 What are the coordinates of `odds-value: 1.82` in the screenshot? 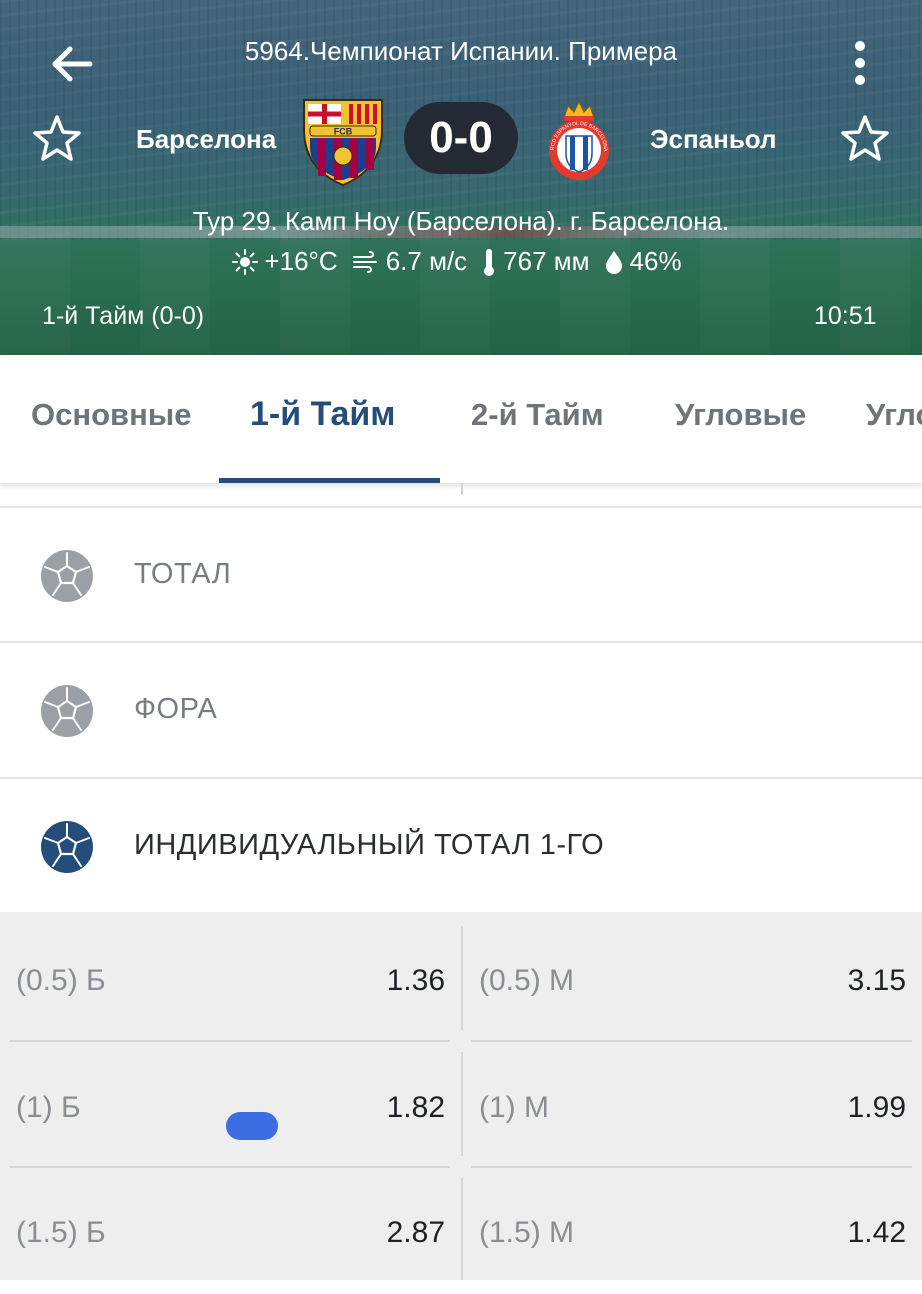 It's located at (415, 1107).